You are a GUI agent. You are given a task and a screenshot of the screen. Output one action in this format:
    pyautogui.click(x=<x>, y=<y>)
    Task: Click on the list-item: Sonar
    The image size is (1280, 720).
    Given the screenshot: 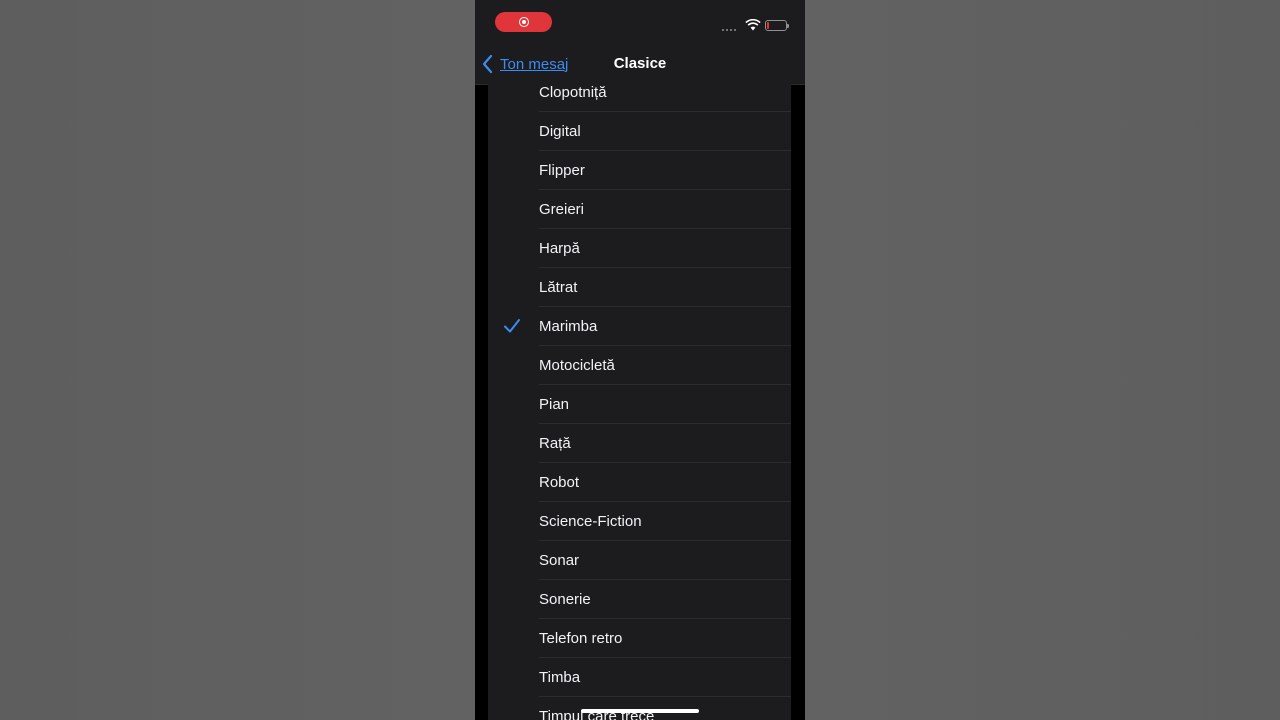 What is the action you would take?
    pyautogui.click(x=639, y=560)
    